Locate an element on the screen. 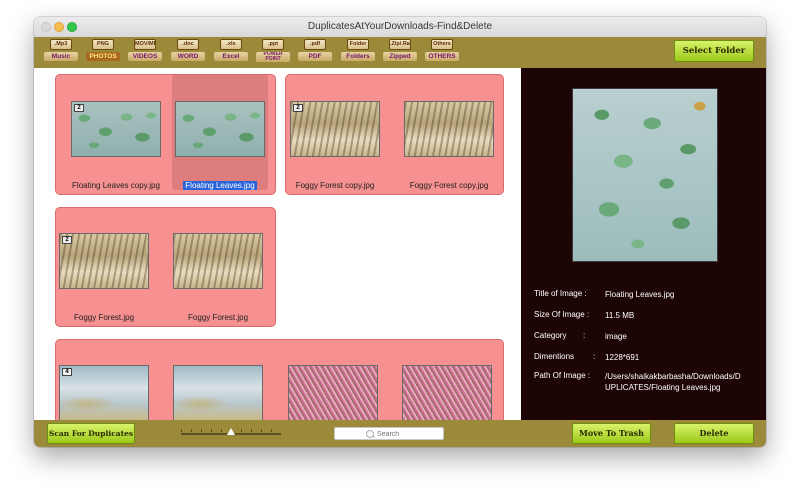  category-label: WORD is located at coordinates (188, 56).